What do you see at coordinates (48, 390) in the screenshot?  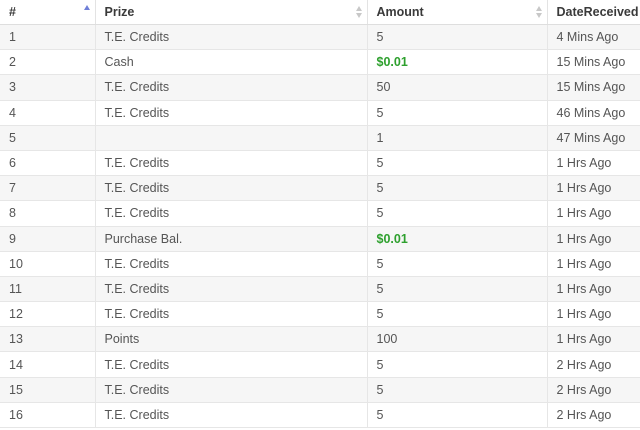 I see `cell-number: 15` at bounding box center [48, 390].